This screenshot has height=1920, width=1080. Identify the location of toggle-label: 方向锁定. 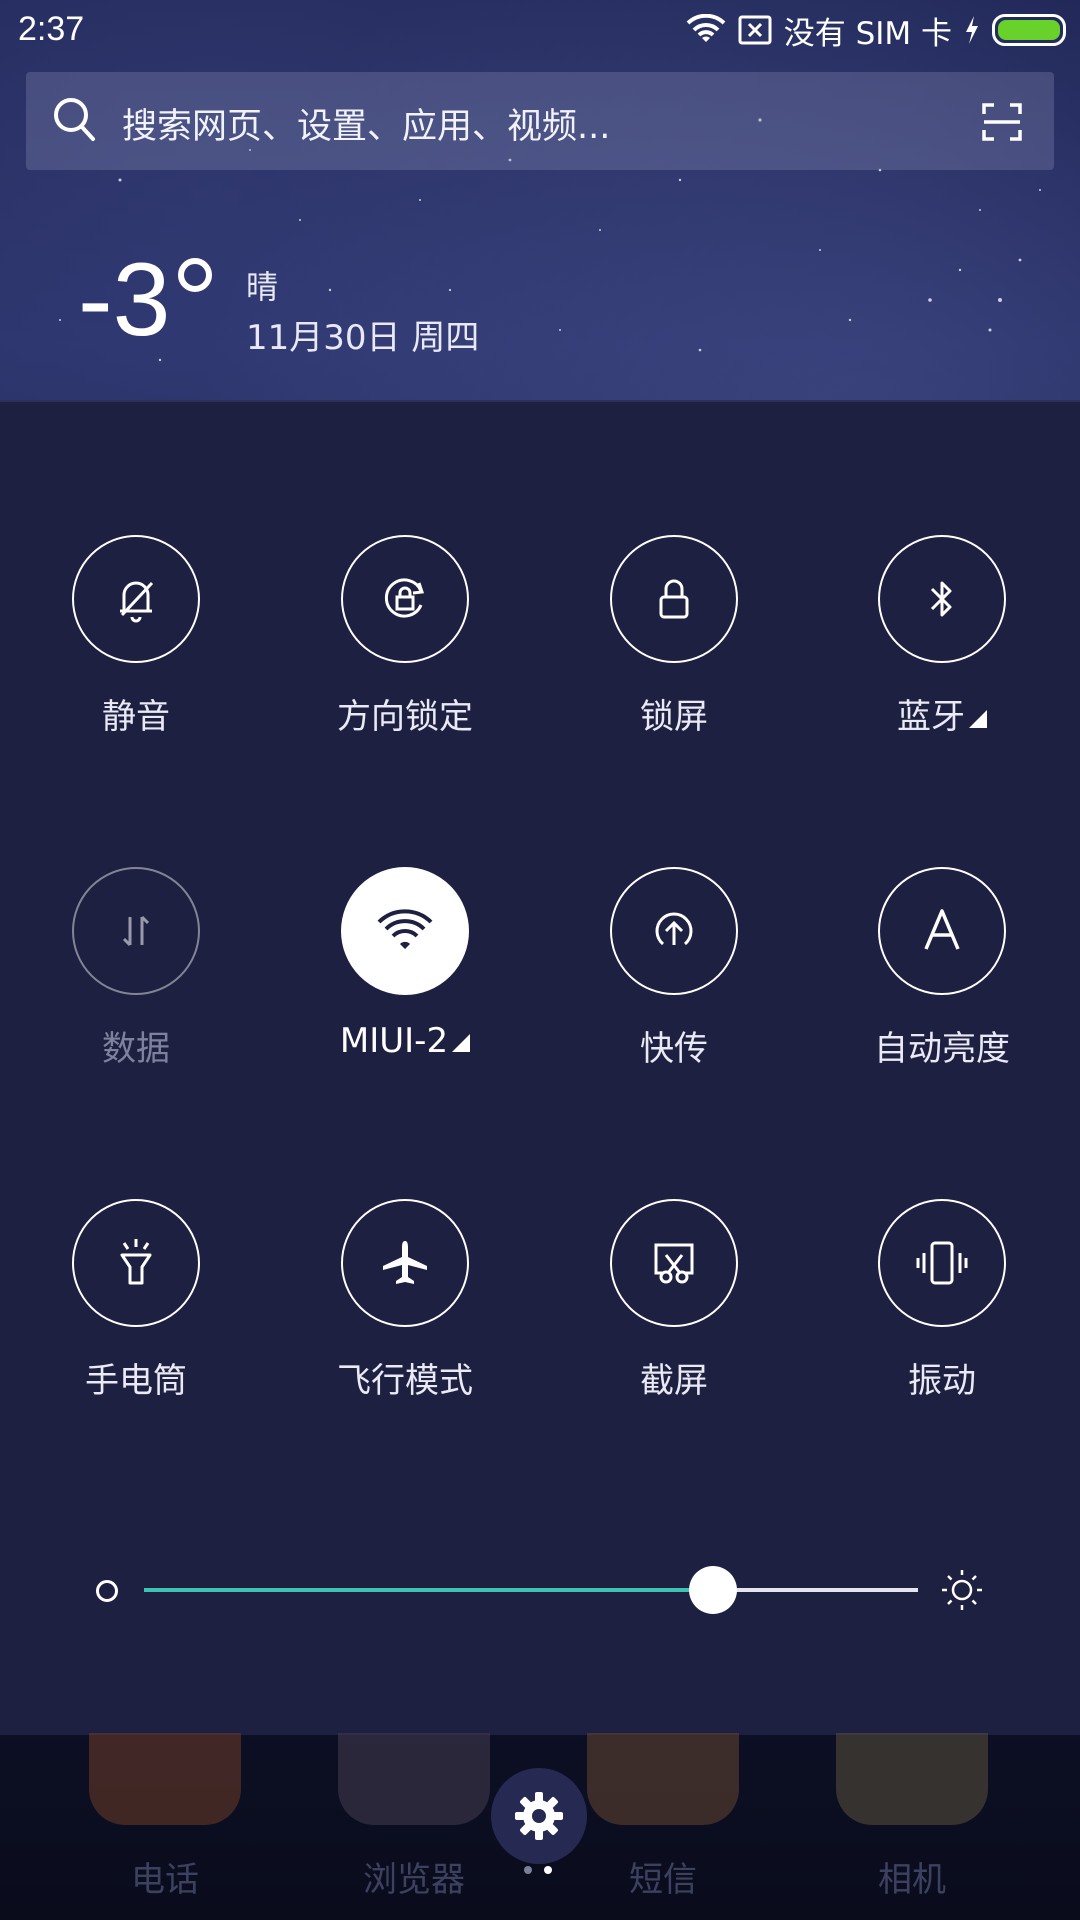
(405, 717).